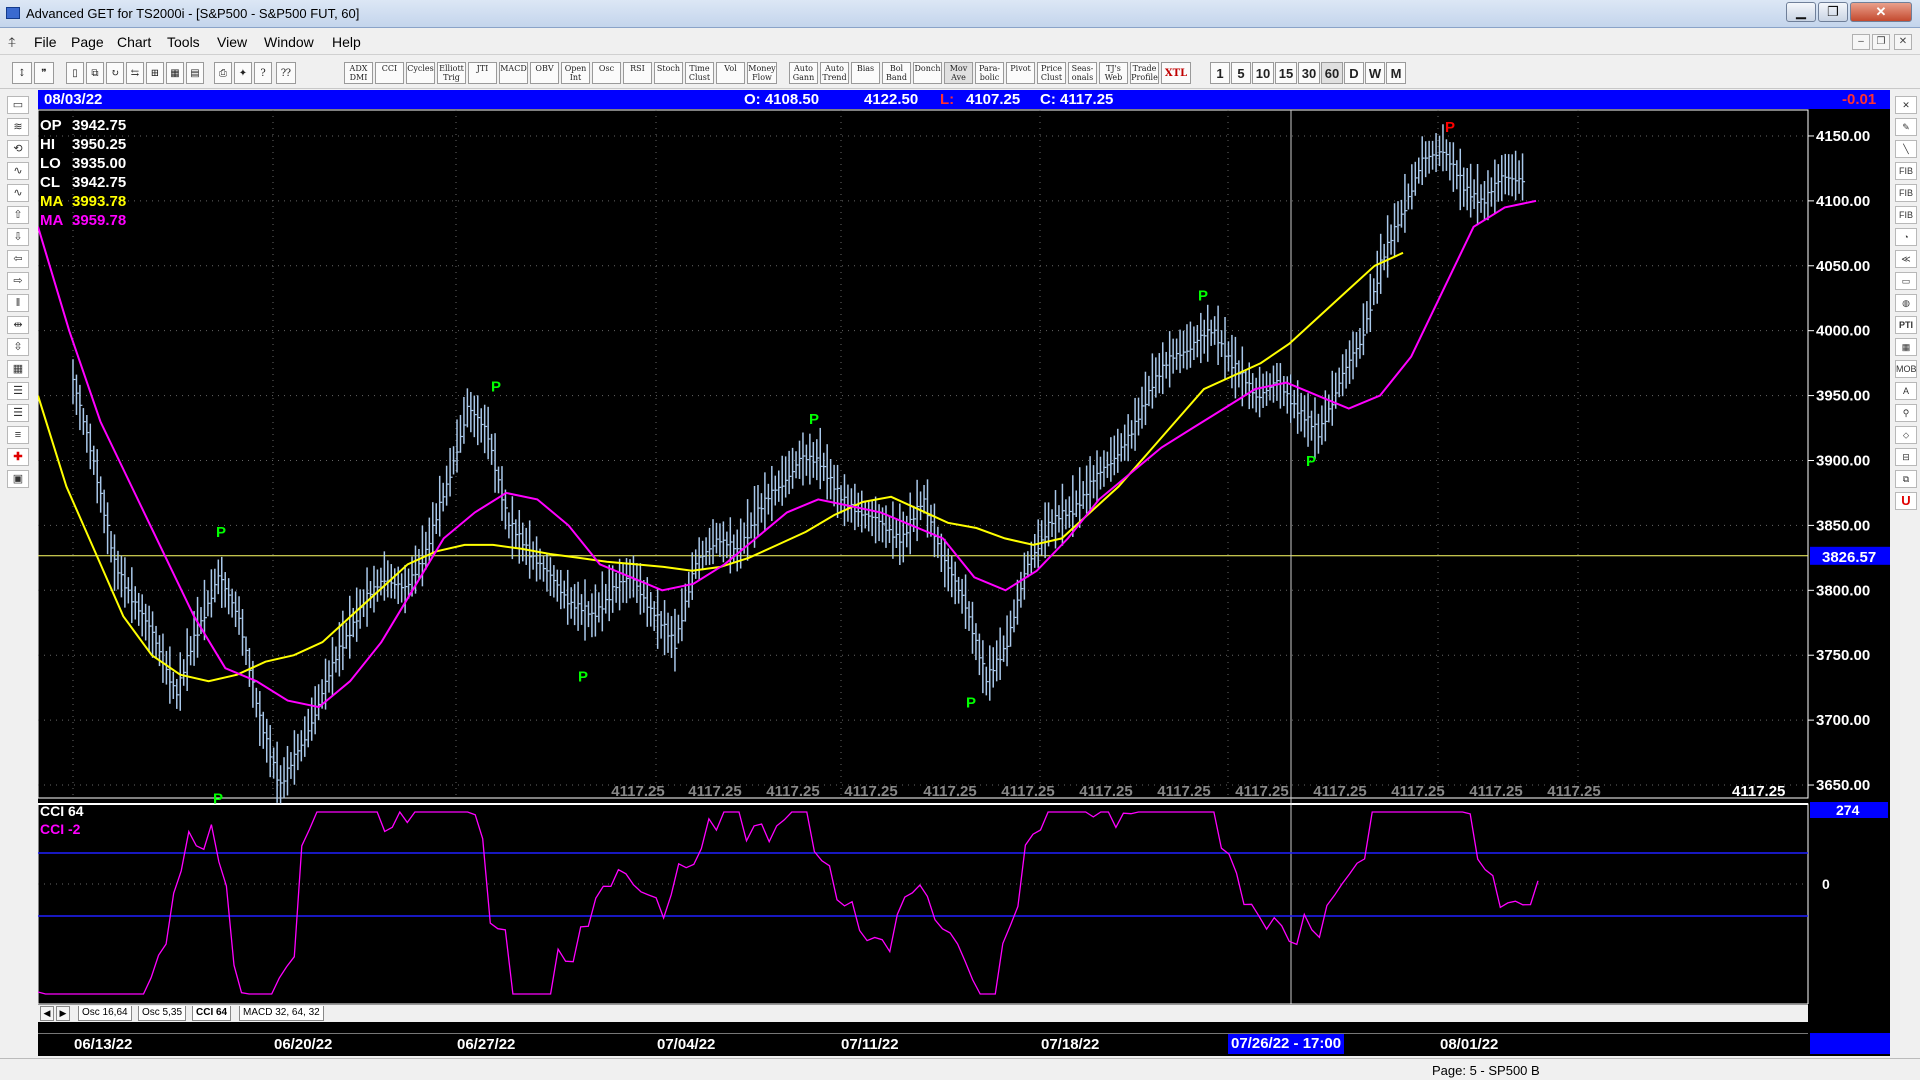  Describe the element at coordinates (1906, 325) in the screenshot. I see `pti-icon: PTI` at that location.